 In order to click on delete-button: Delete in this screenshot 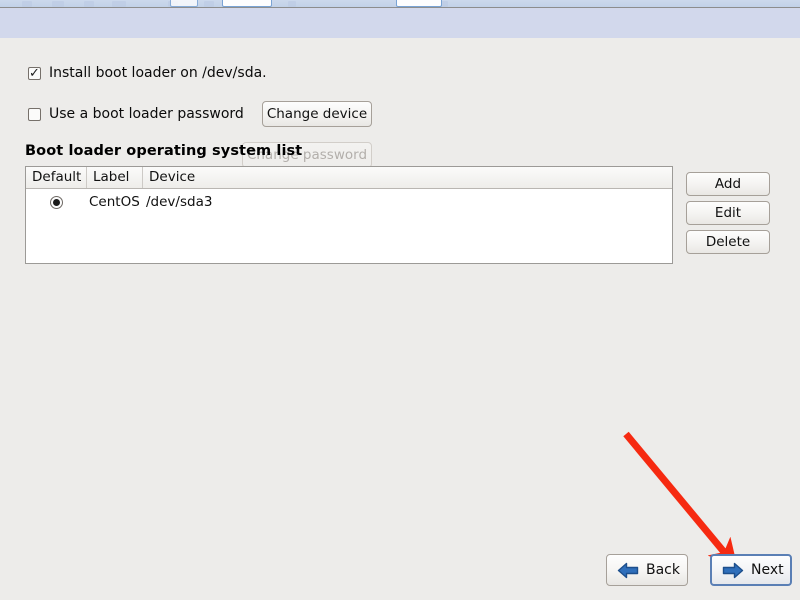, I will do `click(728, 242)`.